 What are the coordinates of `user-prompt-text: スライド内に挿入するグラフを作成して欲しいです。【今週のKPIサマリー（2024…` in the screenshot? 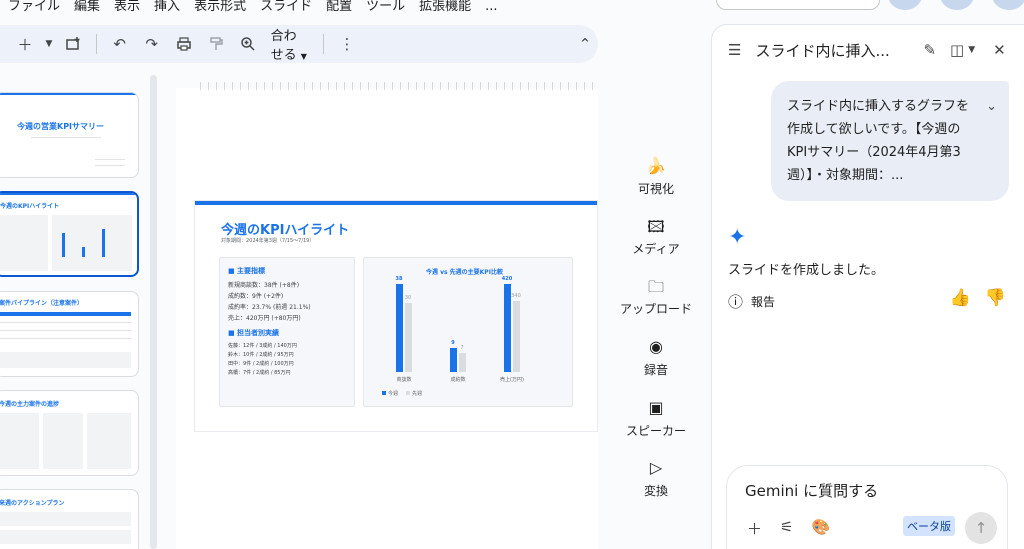 It's located at (878, 141).